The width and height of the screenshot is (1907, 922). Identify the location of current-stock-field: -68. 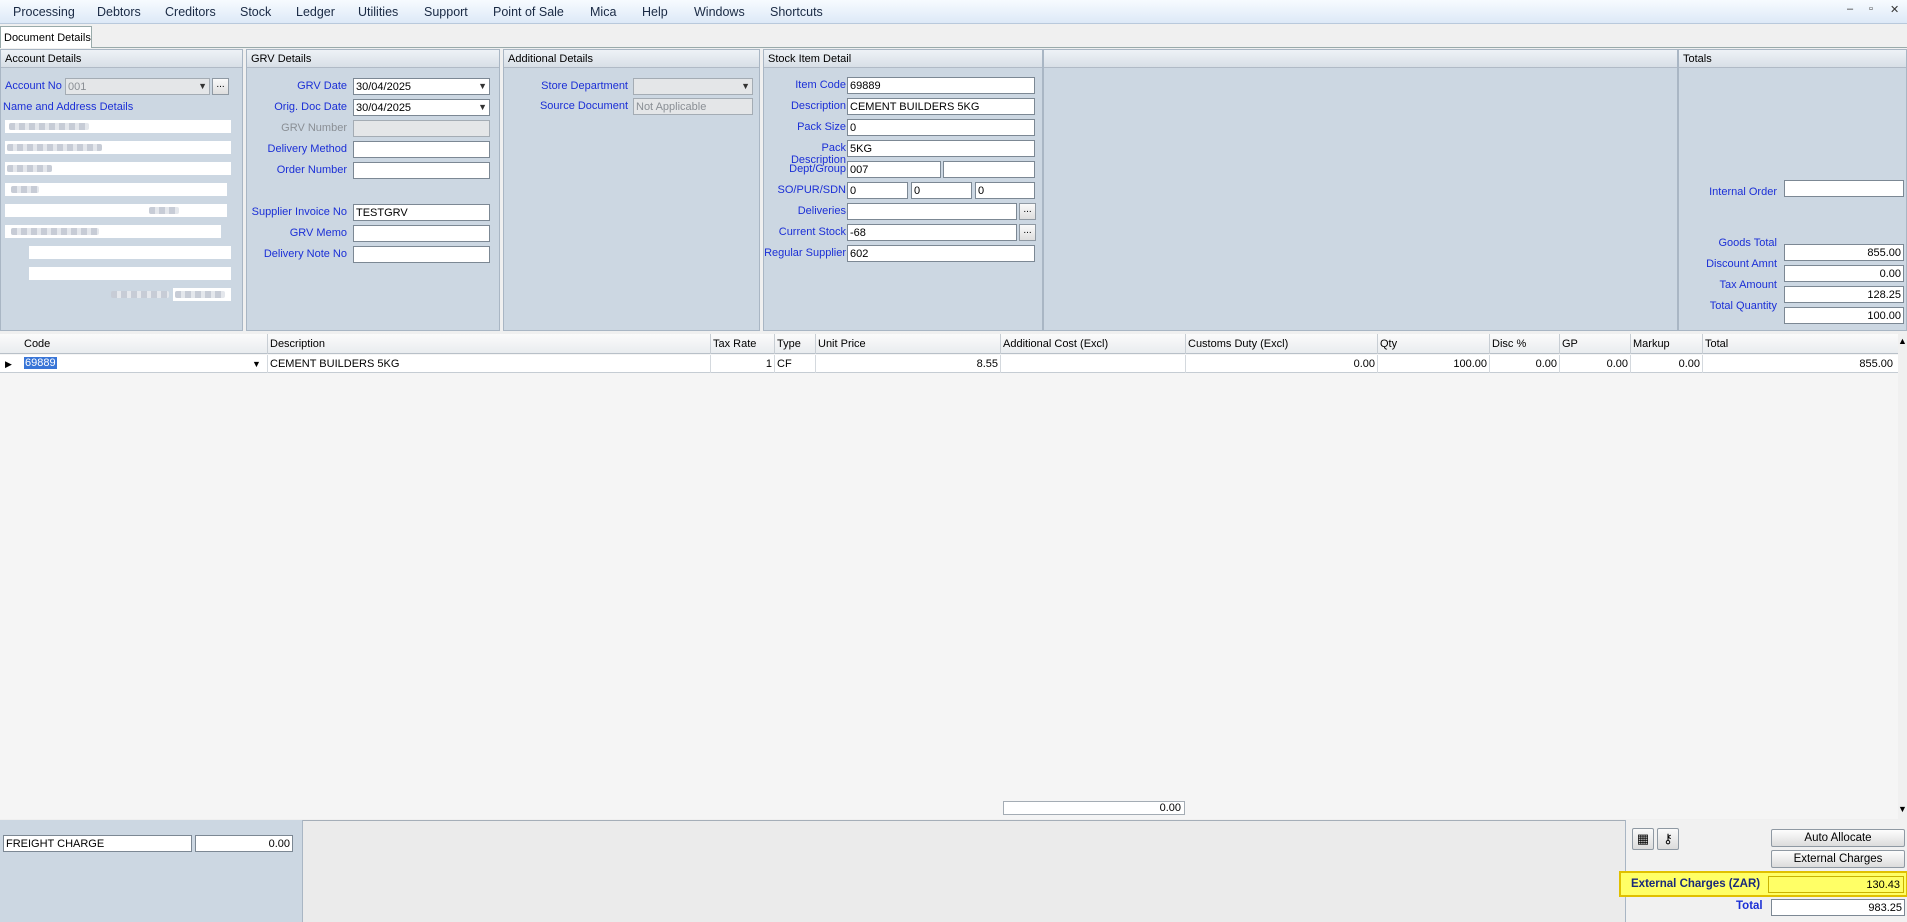
(932, 232).